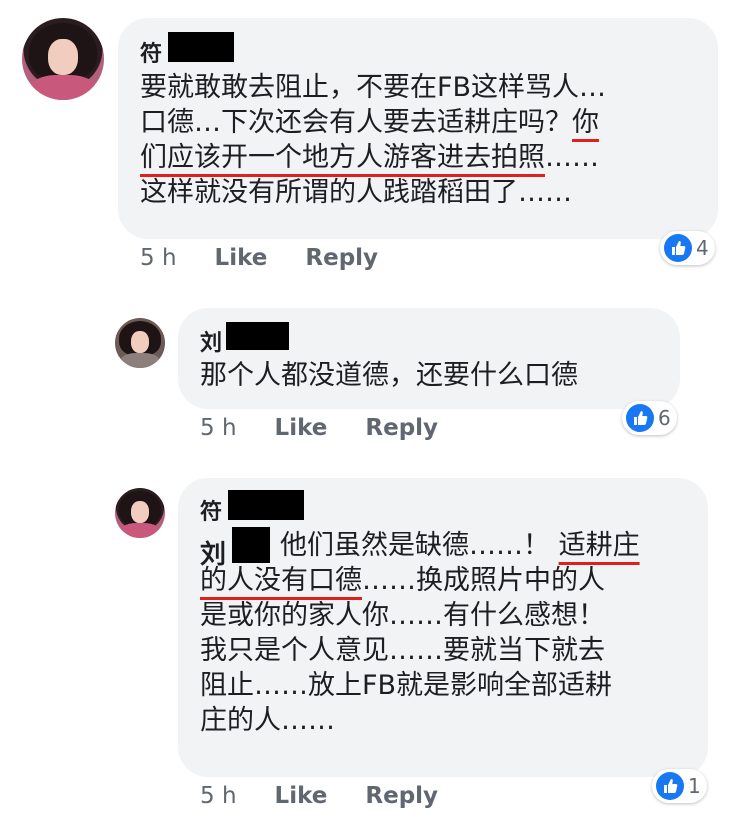 Image resolution: width=749 pixels, height=827 pixels. What do you see at coordinates (483, 580) in the screenshot?
I see `comment-text-segment: ……换成照片中的人` at bounding box center [483, 580].